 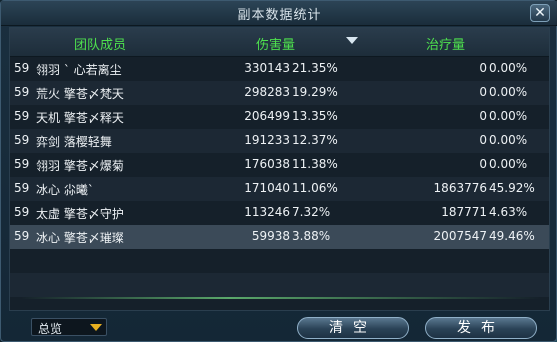 I want to click on row-member-name: 翎羽 擎苍〆爆菊, so click(x=80, y=166).